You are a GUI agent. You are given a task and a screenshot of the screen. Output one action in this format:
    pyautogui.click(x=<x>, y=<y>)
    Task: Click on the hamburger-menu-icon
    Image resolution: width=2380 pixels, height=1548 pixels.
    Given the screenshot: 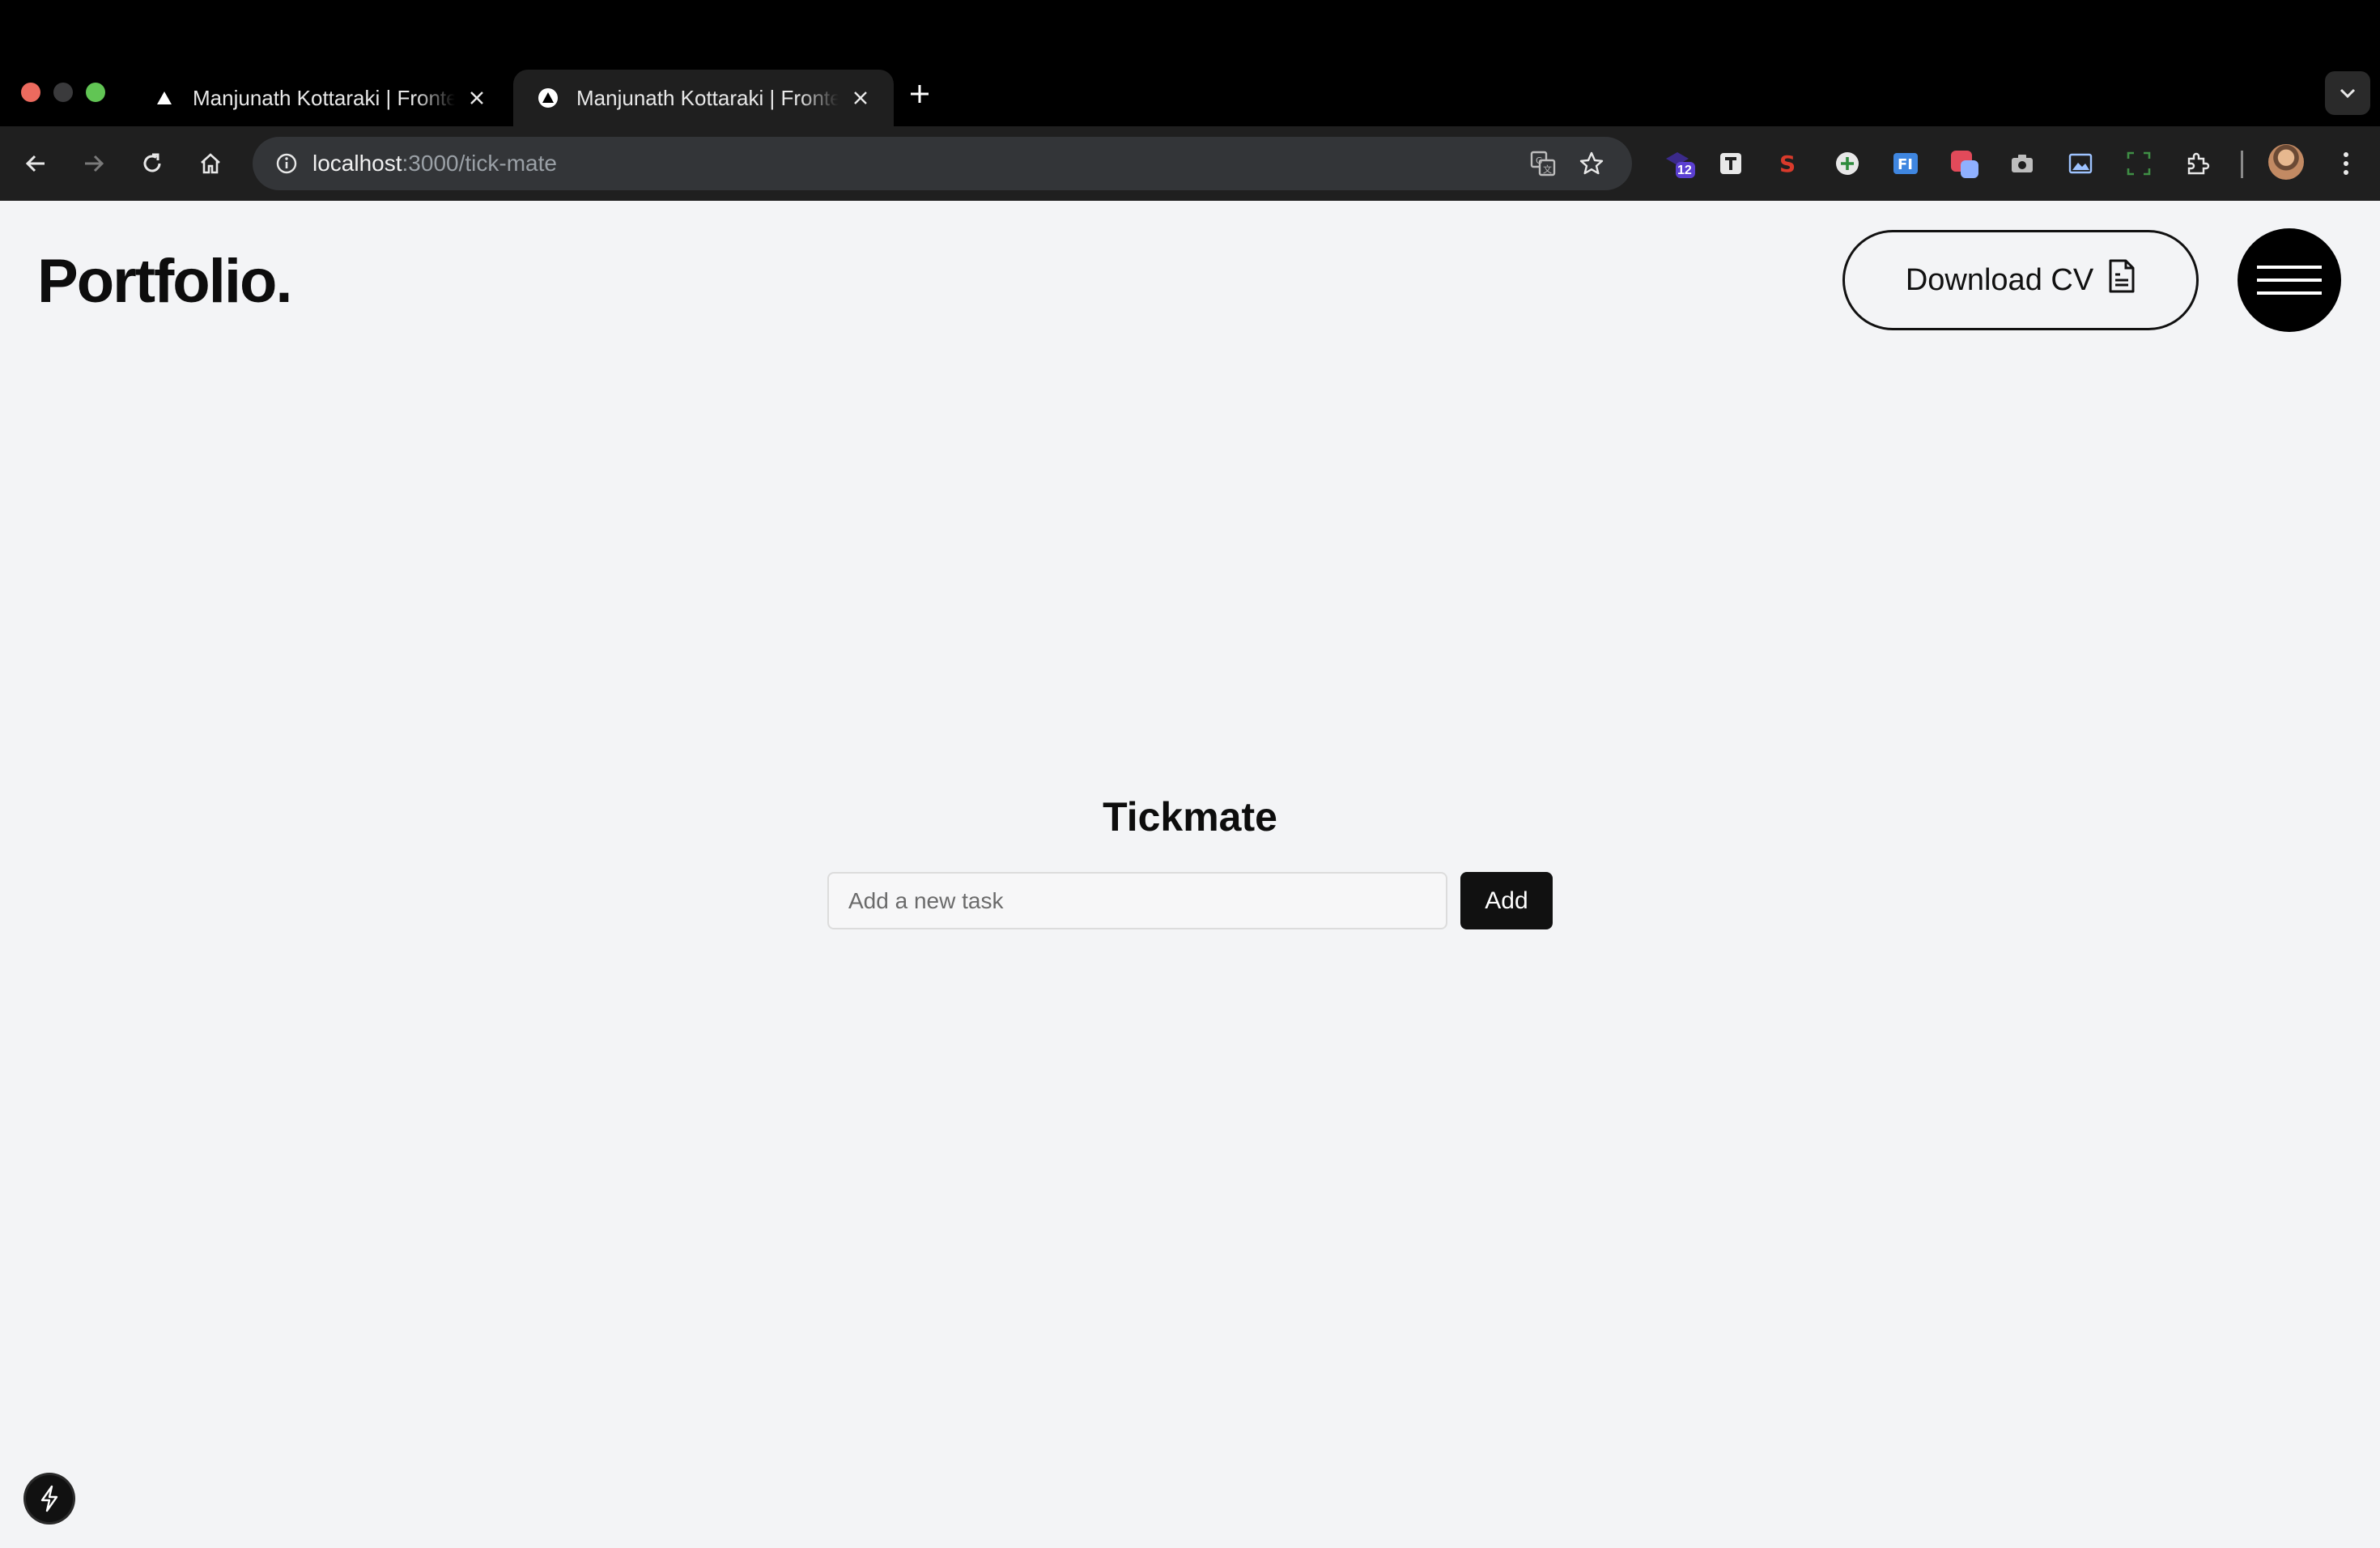 What is the action you would take?
    pyautogui.click(x=2290, y=280)
    